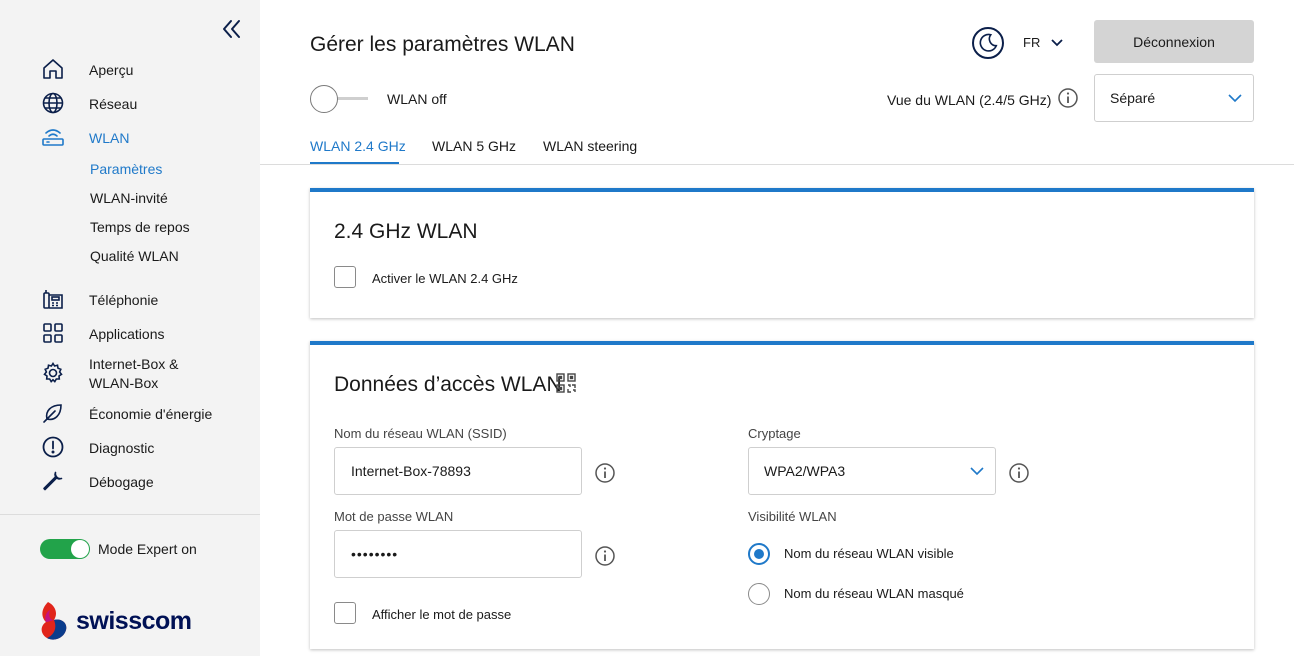  What do you see at coordinates (566, 383) in the screenshot?
I see `qr-code-icon` at bounding box center [566, 383].